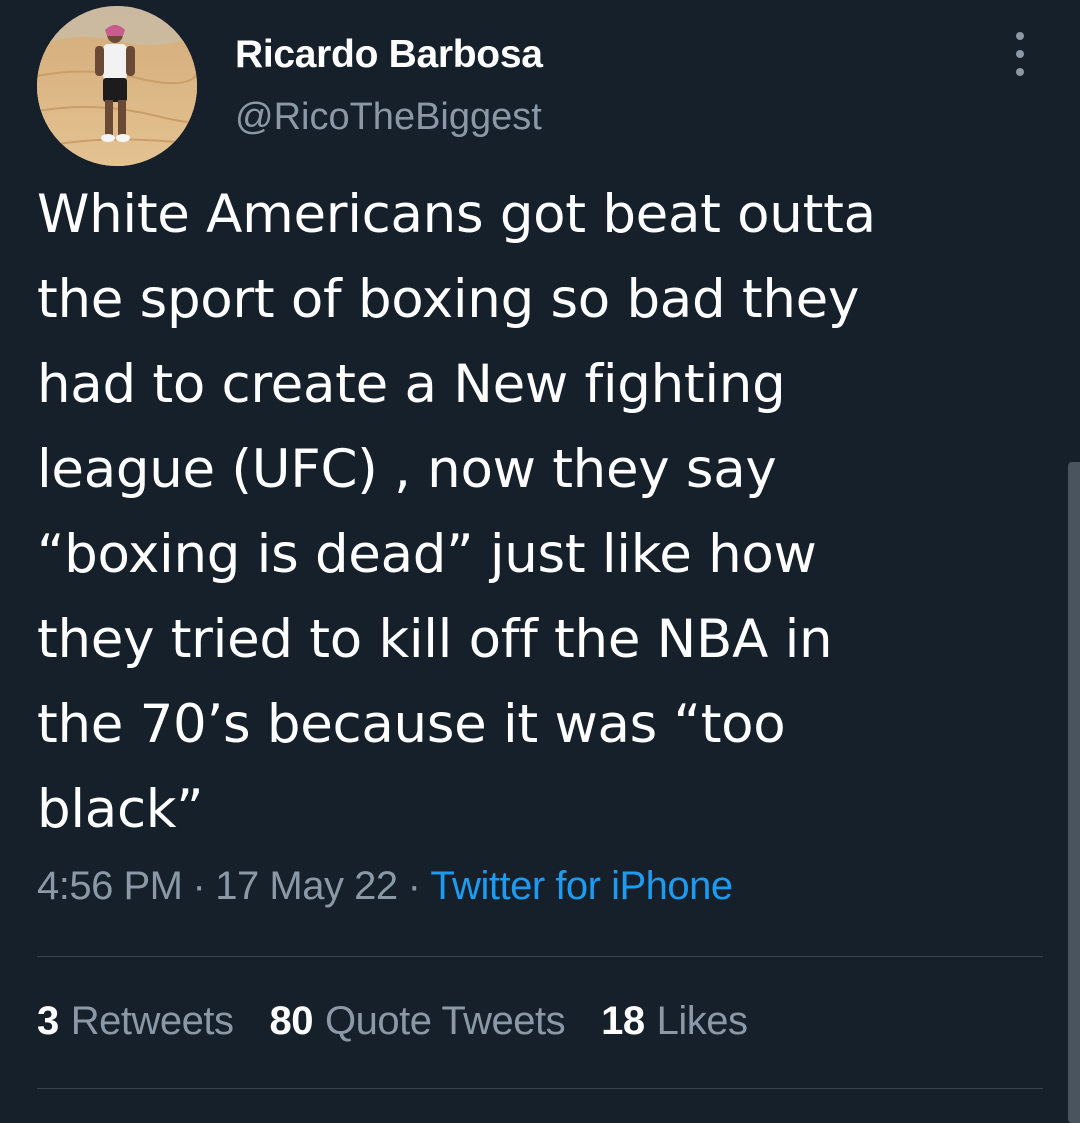 The width and height of the screenshot is (1080, 1123). What do you see at coordinates (581, 886) in the screenshot?
I see `tweet-source-link: Twitter for iPhone` at bounding box center [581, 886].